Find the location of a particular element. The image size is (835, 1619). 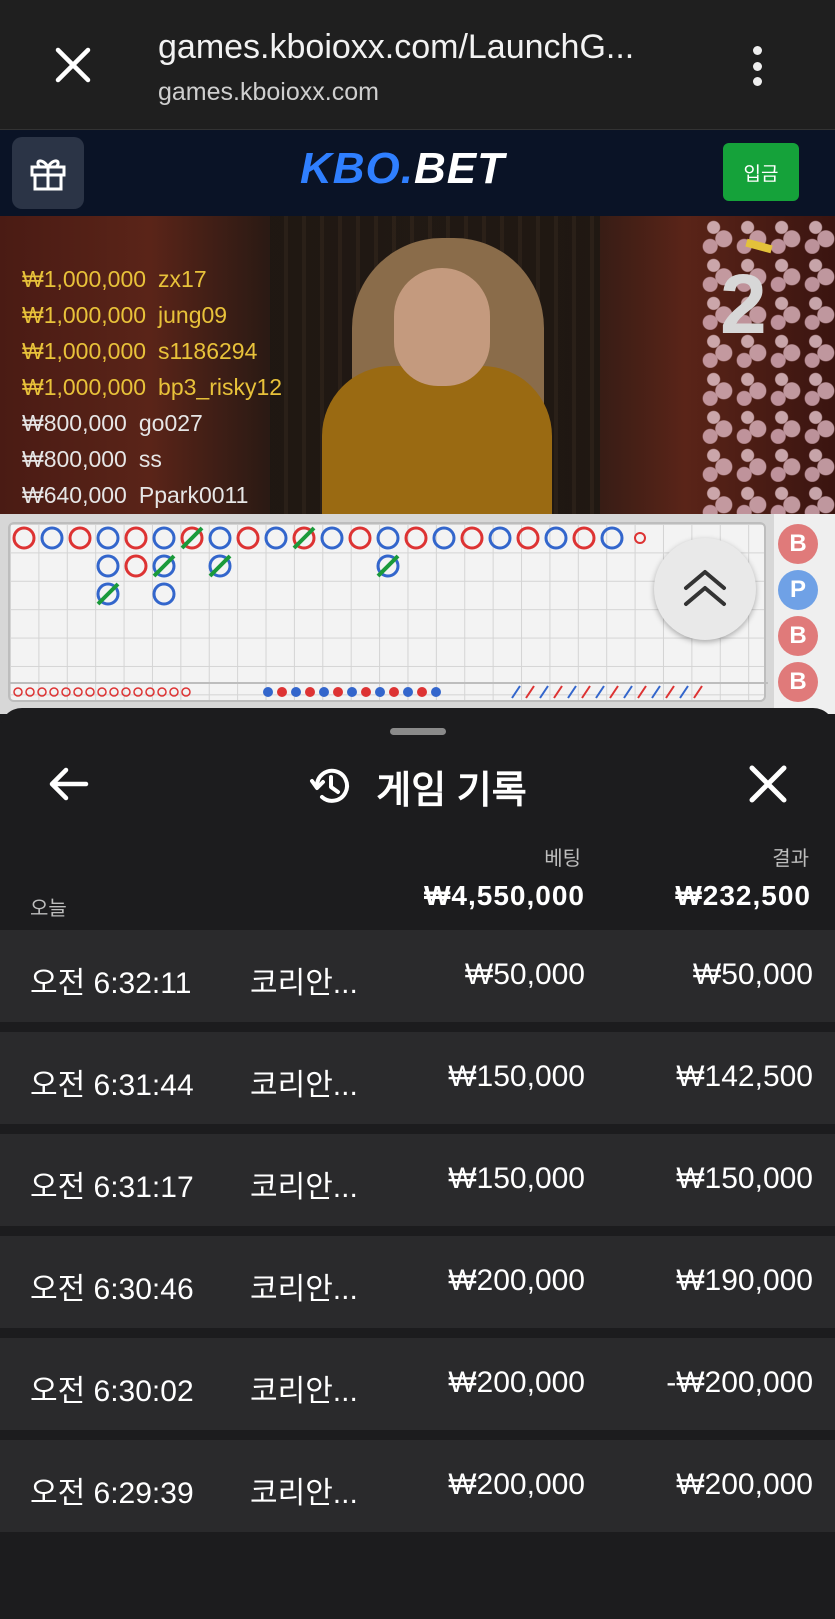

road-marks is located at coordinates (389, 612).